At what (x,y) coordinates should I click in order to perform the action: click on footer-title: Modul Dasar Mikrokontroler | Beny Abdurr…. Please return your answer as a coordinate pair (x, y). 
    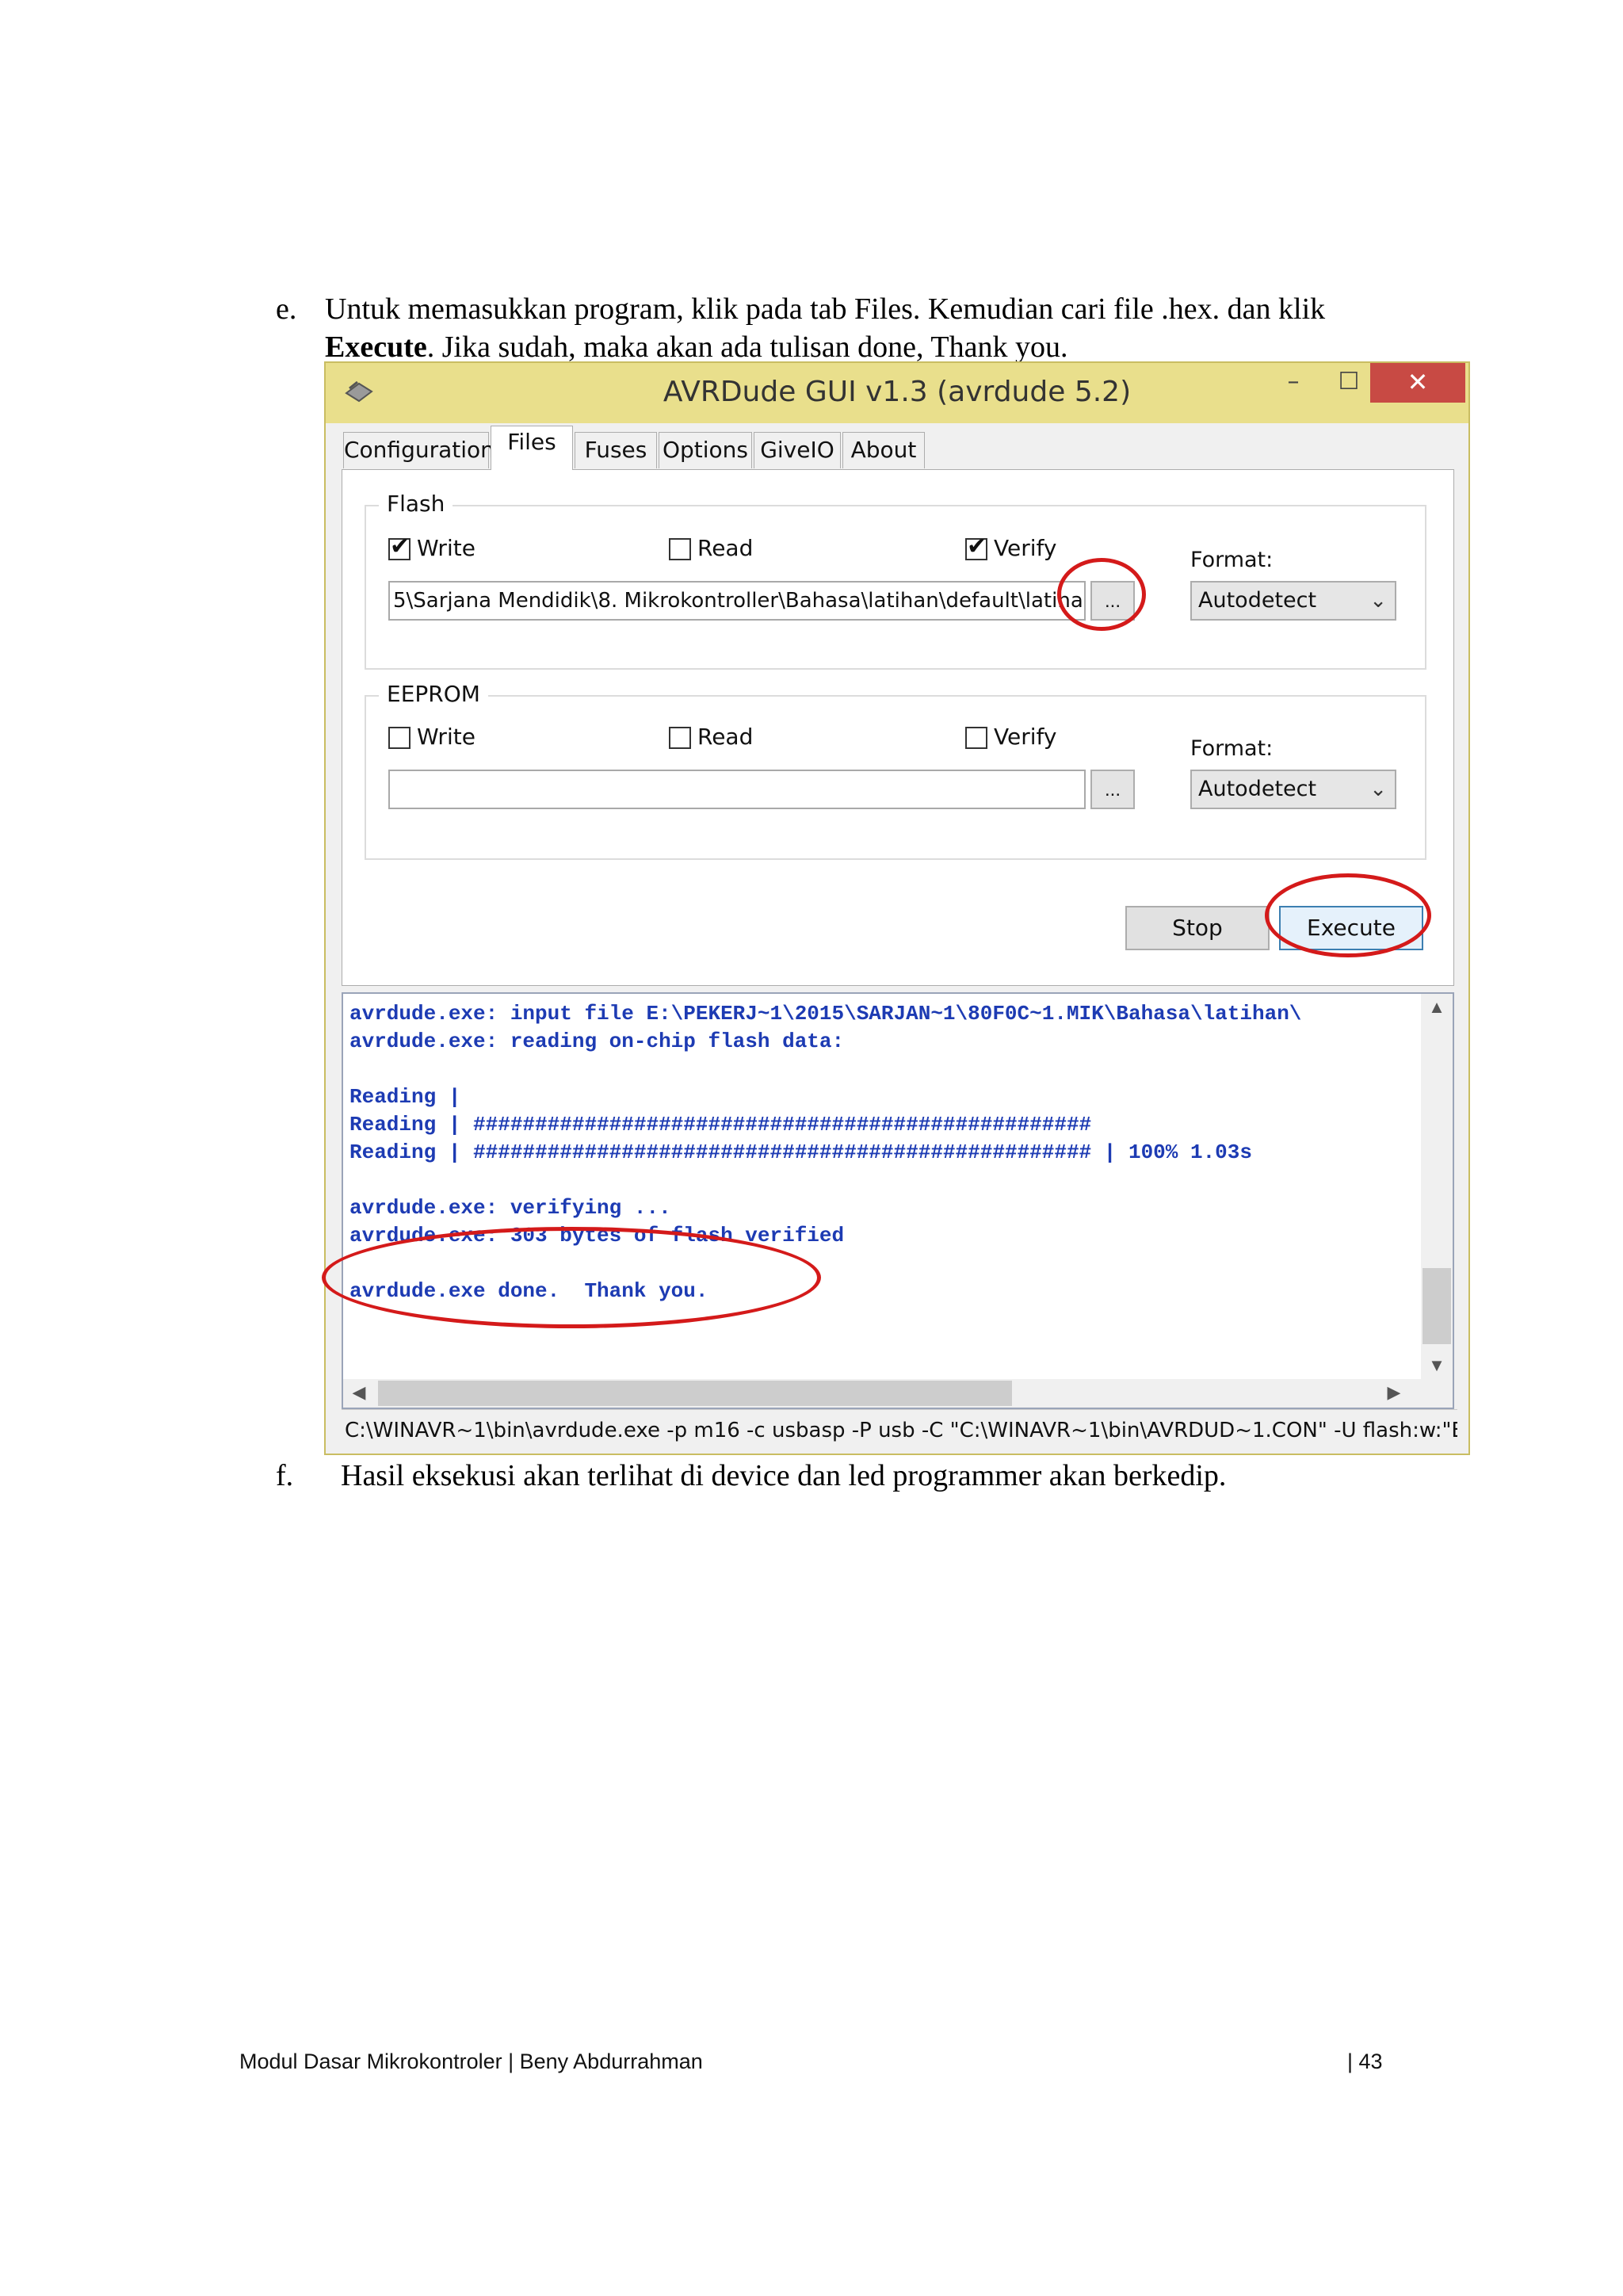
    Looking at the image, I should click on (471, 2061).